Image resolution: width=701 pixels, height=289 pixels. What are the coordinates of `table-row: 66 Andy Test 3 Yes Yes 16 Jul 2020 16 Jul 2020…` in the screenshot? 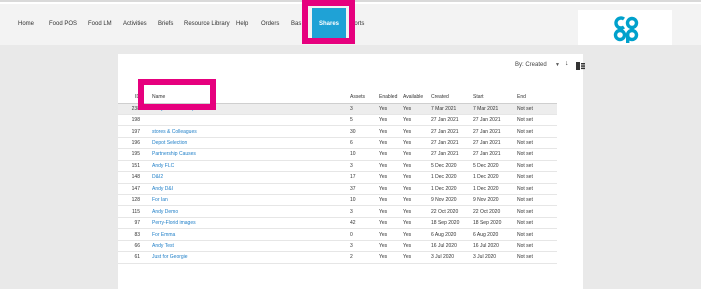 It's located at (337, 246).